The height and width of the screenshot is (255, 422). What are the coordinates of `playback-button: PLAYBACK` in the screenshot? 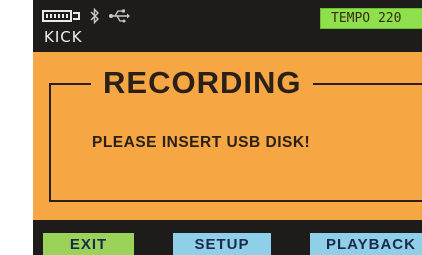 It's located at (366, 244).